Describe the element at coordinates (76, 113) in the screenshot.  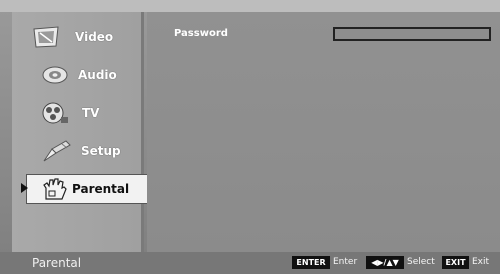
I see `menu-item-tv: TV` at that location.